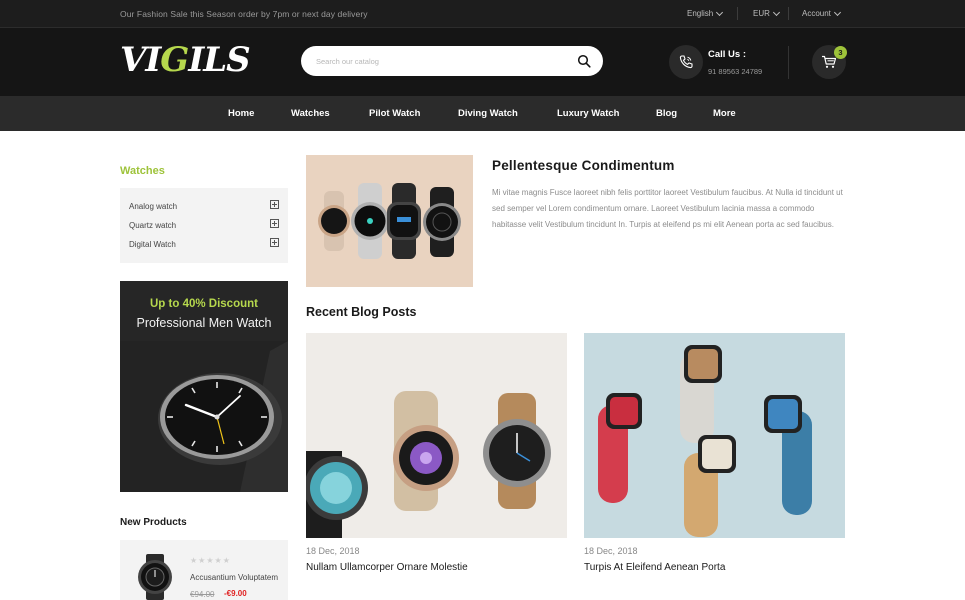 The height and width of the screenshot is (600, 965). What do you see at coordinates (153, 522) in the screenshot?
I see `new-products-heading: New Products` at bounding box center [153, 522].